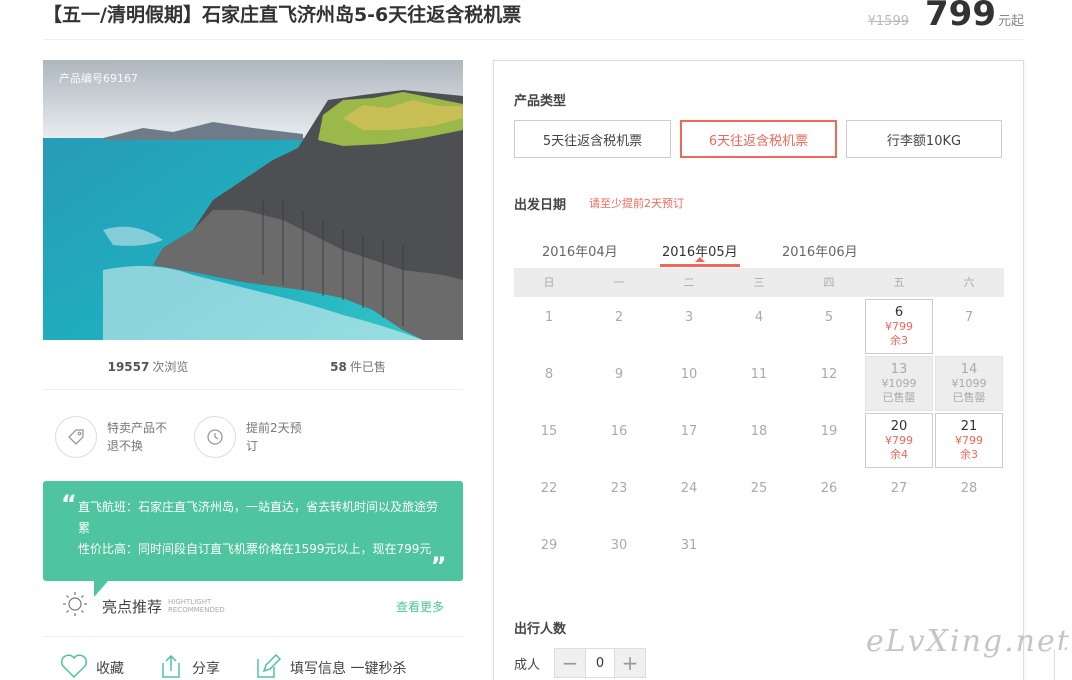  Describe the element at coordinates (196, 610) in the screenshot. I see `highlight-en-2: RECOMMENDED` at that location.